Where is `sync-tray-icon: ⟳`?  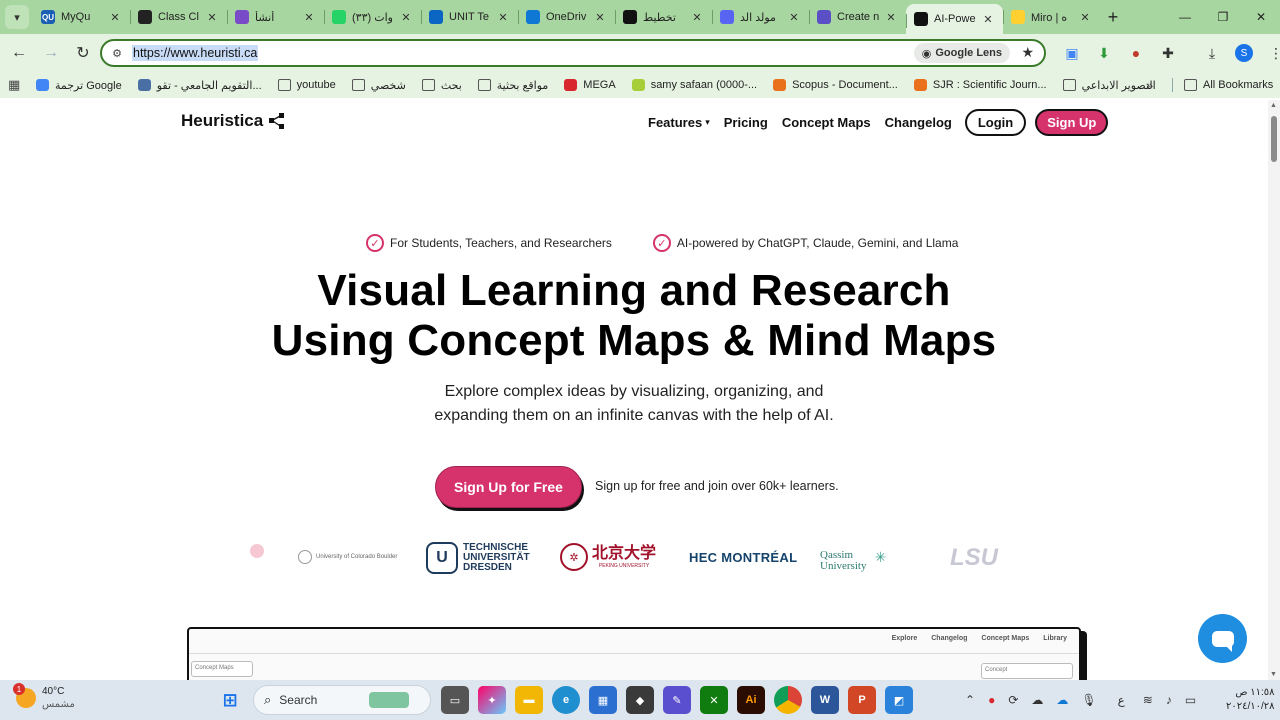 sync-tray-icon: ⟳ is located at coordinates (1013, 700).